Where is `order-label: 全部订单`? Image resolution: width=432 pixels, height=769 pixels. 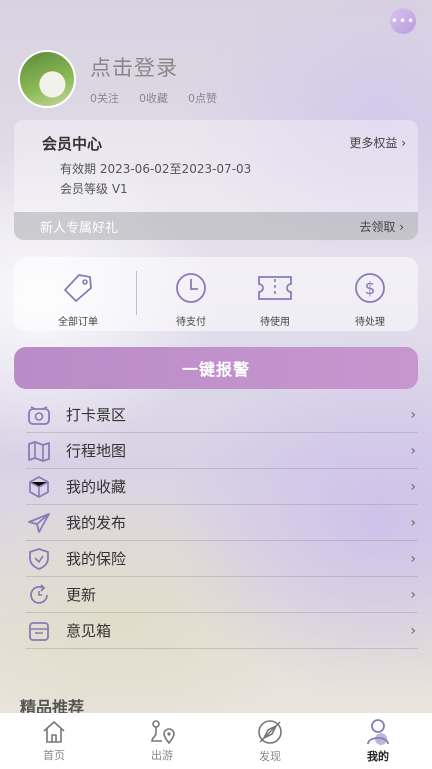
order-label: 全部订单 is located at coordinates (78, 322).